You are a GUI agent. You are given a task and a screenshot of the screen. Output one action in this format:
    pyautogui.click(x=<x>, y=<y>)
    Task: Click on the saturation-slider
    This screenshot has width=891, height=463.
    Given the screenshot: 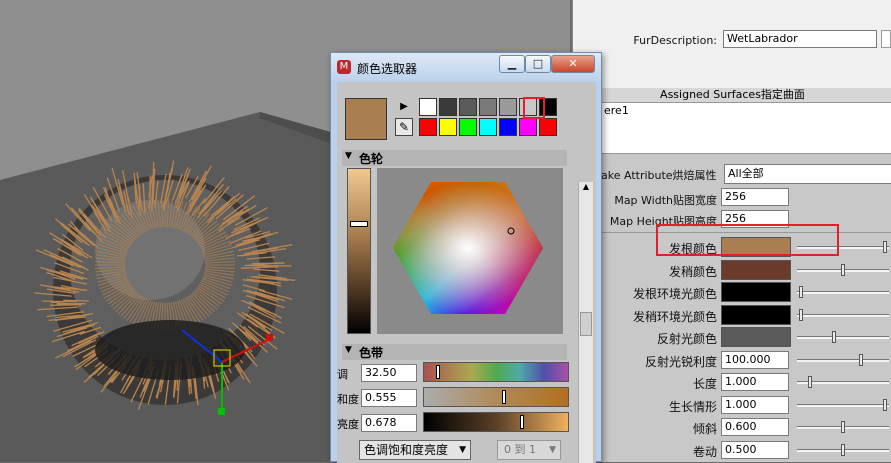 What is the action you would take?
    pyautogui.click(x=496, y=397)
    